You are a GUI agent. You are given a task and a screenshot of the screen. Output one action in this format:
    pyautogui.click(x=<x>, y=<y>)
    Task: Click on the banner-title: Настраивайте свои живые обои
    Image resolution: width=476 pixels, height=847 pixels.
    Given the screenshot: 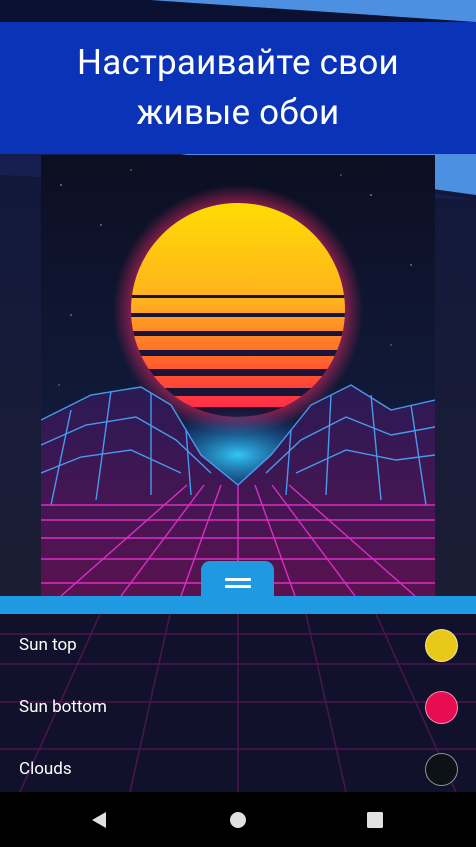 What is the action you would take?
    pyautogui.click(x=238, y=87)
    